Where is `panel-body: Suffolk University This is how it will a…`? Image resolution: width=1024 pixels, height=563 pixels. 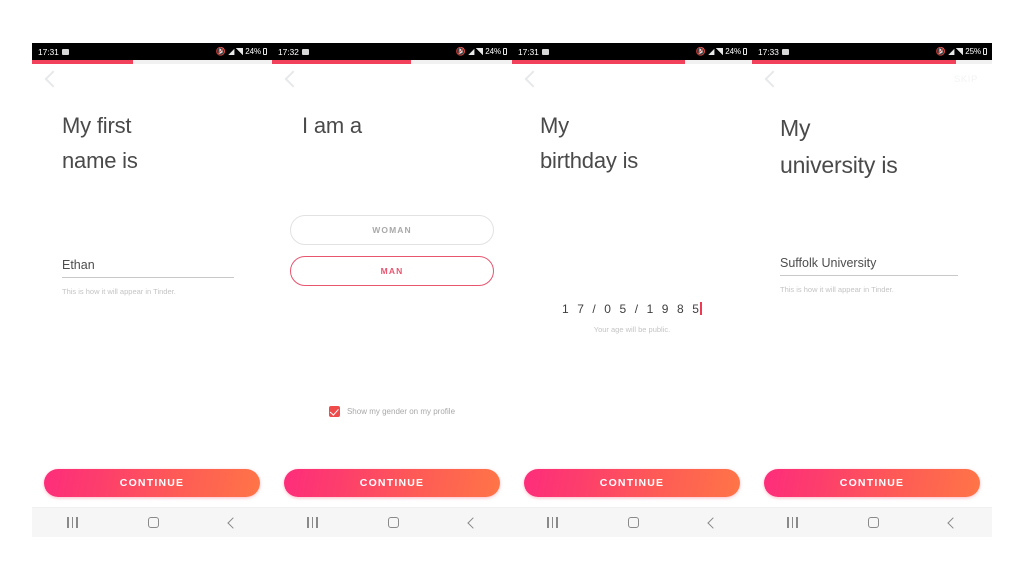
panel-body: Suffolk University This is how it will a… is located at coordinates (872, 326).